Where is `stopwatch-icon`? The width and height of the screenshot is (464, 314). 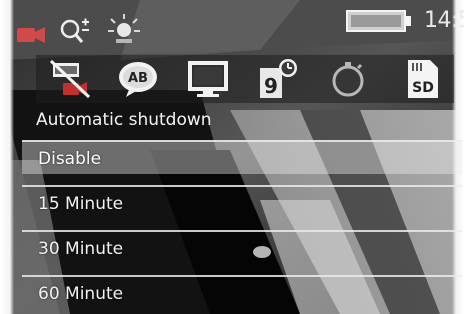
stopwatch-icon is located at coordinates (348, 79).